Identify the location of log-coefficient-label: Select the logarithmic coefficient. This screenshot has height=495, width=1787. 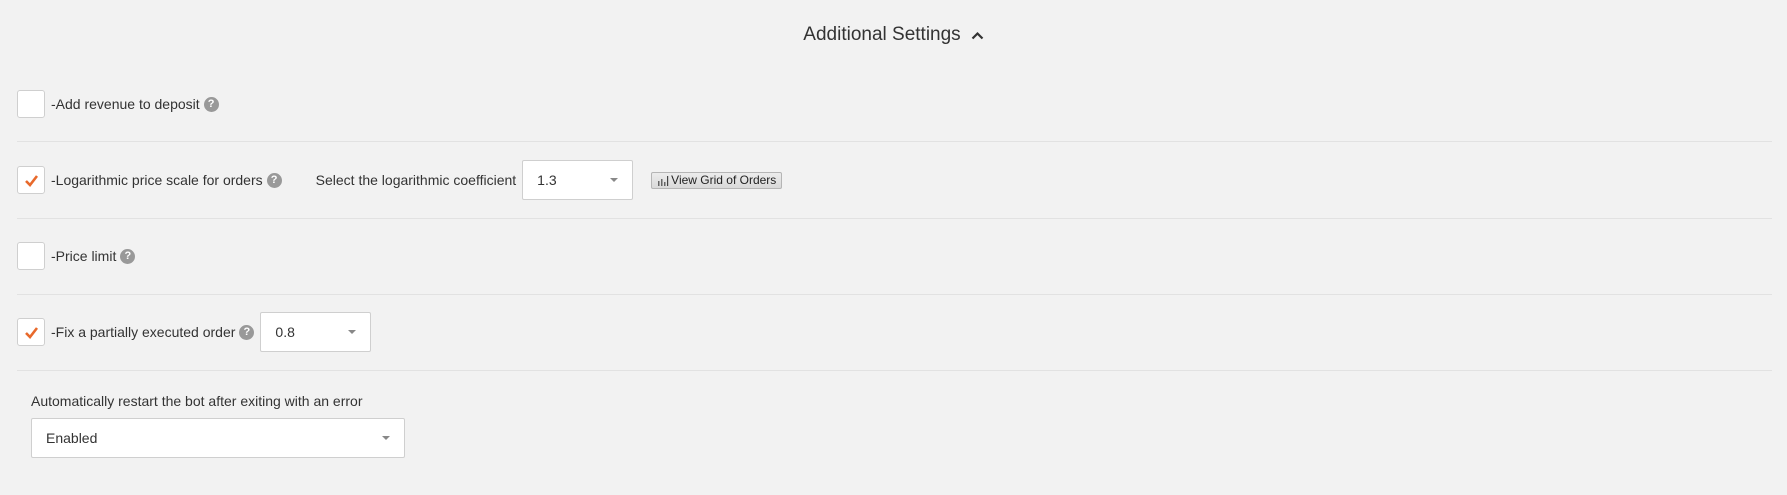
(416, 180).